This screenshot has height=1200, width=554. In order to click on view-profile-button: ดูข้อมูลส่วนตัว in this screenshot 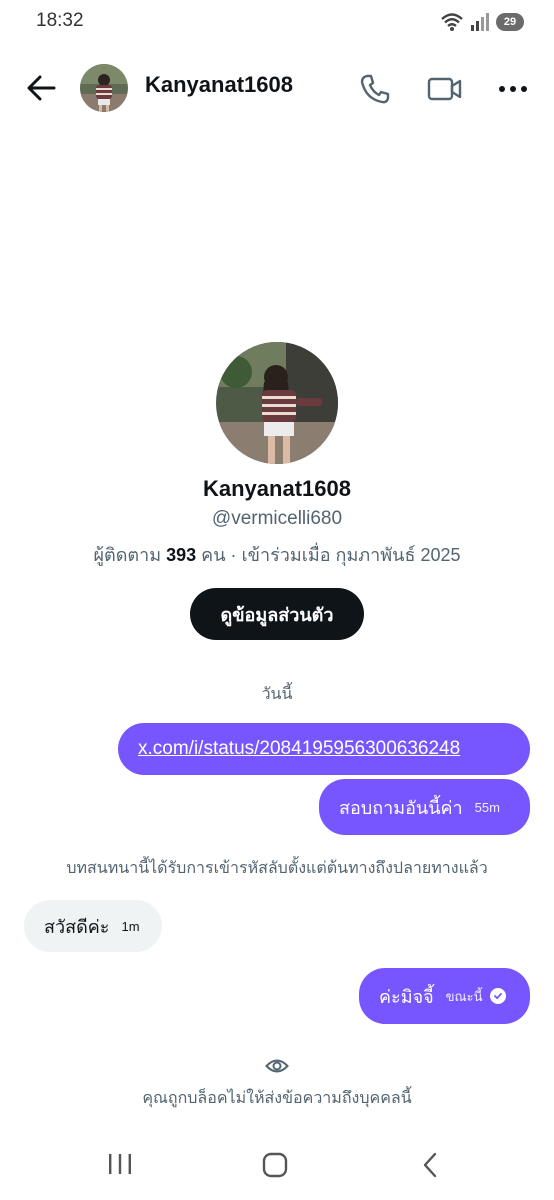, I will do `click(277, 614)`.